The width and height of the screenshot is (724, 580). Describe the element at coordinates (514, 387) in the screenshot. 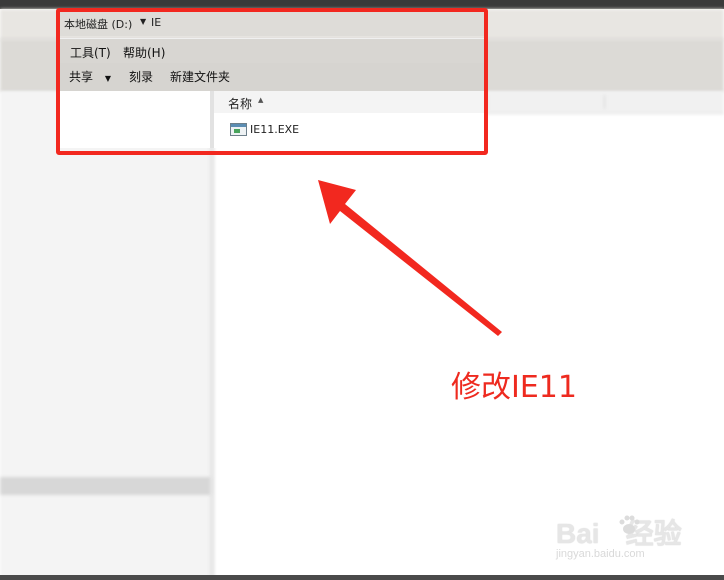

I see `annotation-text: 修改IE11` at that location.